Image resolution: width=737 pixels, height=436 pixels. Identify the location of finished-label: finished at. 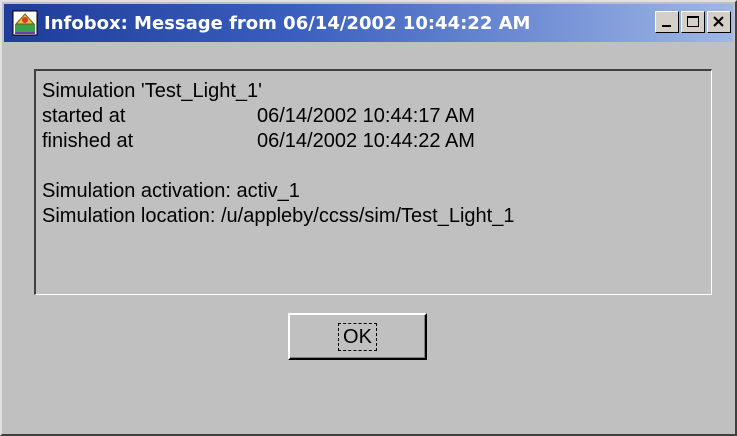
(88, 141).